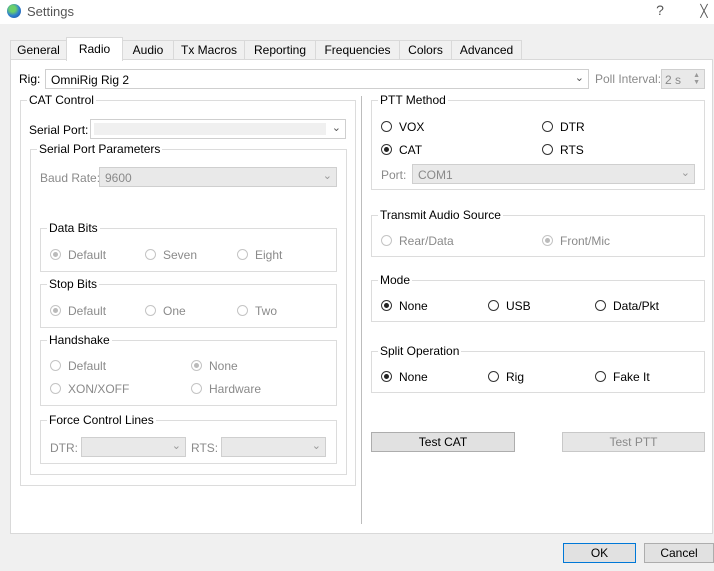  I want to click on ptt-port-value: COM1, so click(435, 175).